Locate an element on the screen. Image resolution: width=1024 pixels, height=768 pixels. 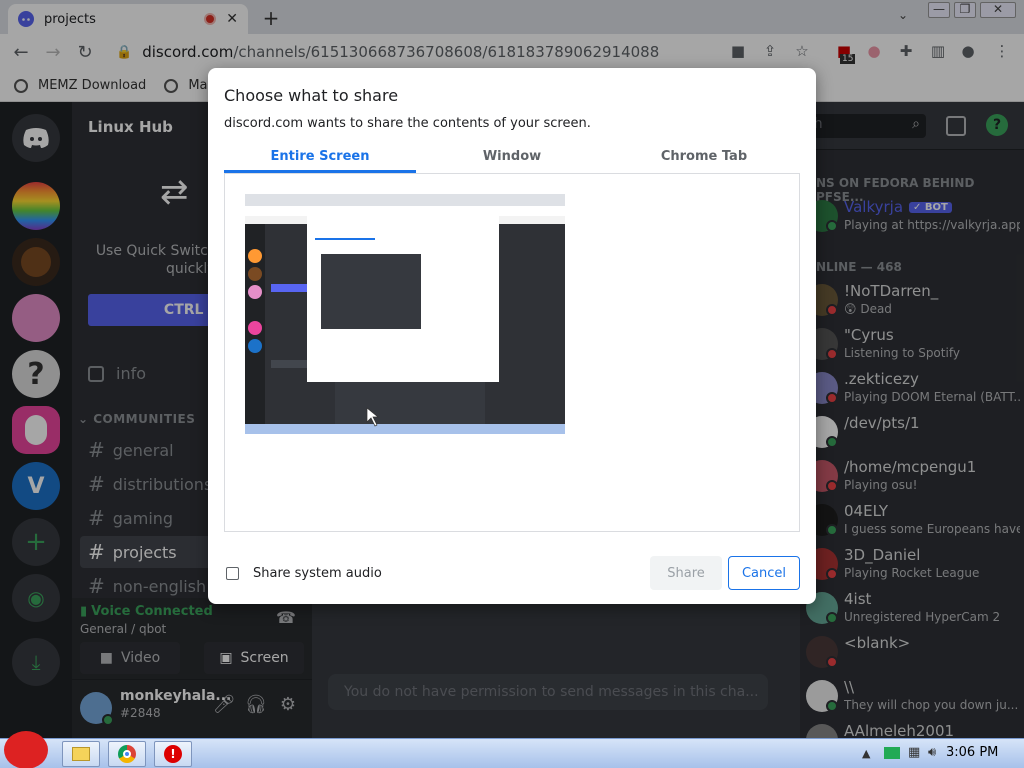
member-name: Valkyrja ✓ BOT is located at coordinates (898, 207).